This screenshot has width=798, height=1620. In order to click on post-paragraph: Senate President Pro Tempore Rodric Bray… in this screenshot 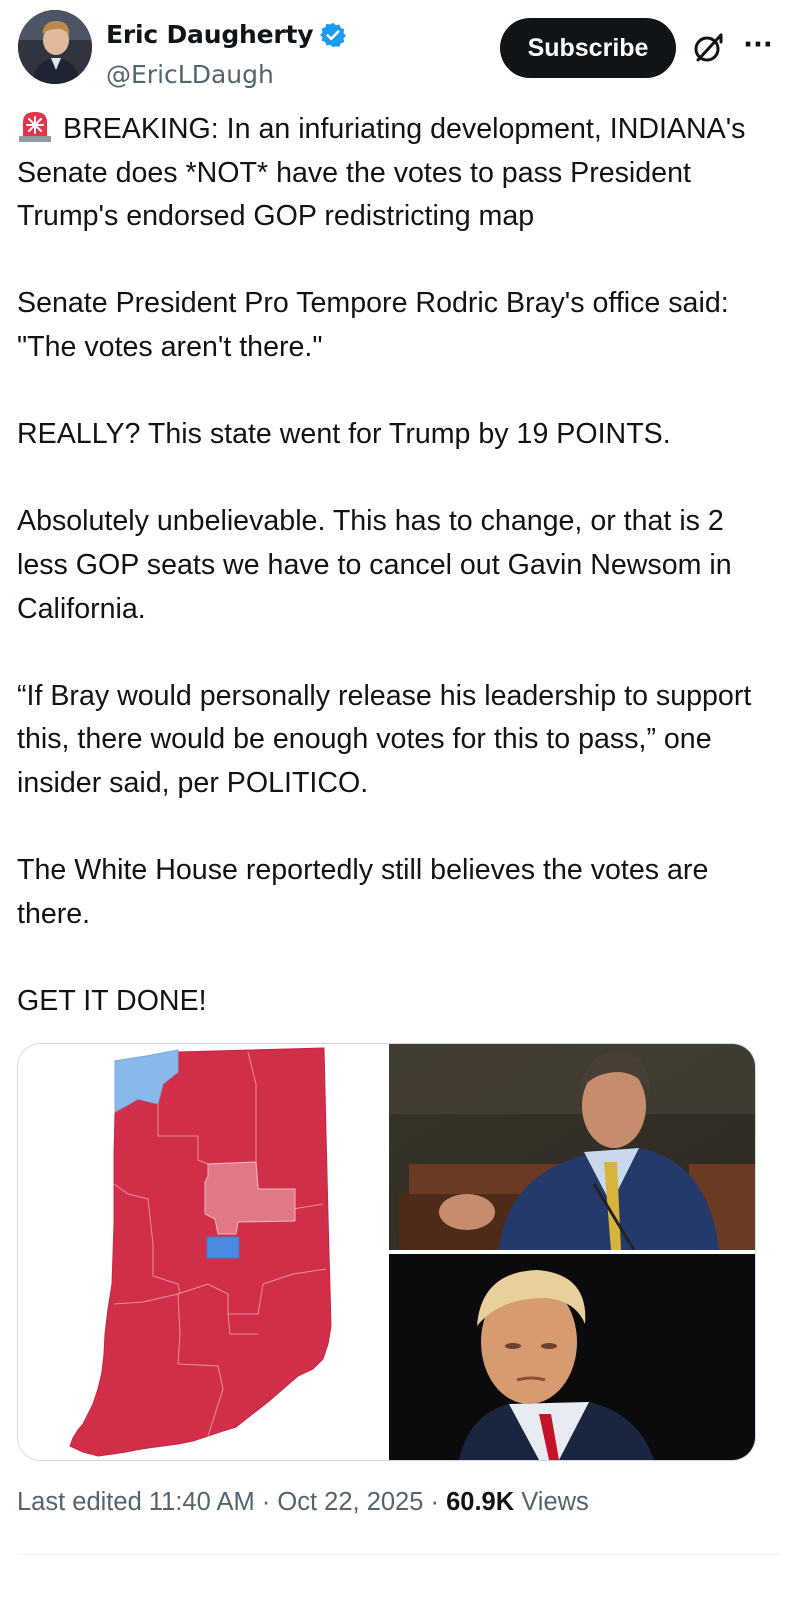, I will do `click(373, 325)`.